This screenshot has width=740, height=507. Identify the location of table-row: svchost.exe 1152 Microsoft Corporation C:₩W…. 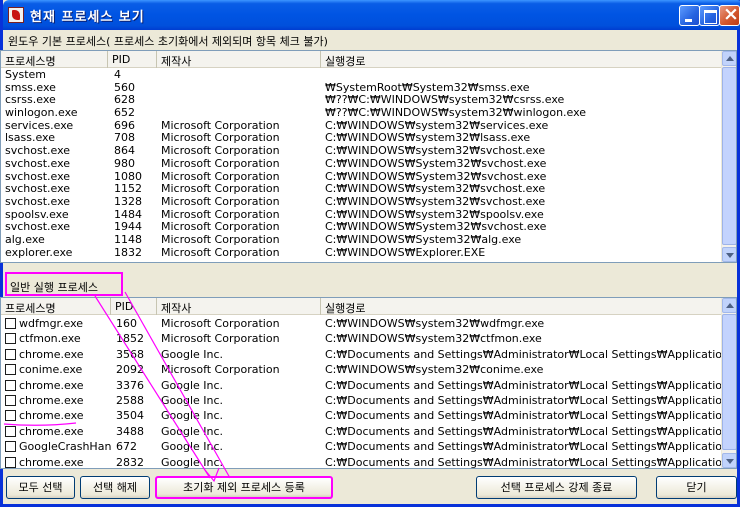
(362, 189).